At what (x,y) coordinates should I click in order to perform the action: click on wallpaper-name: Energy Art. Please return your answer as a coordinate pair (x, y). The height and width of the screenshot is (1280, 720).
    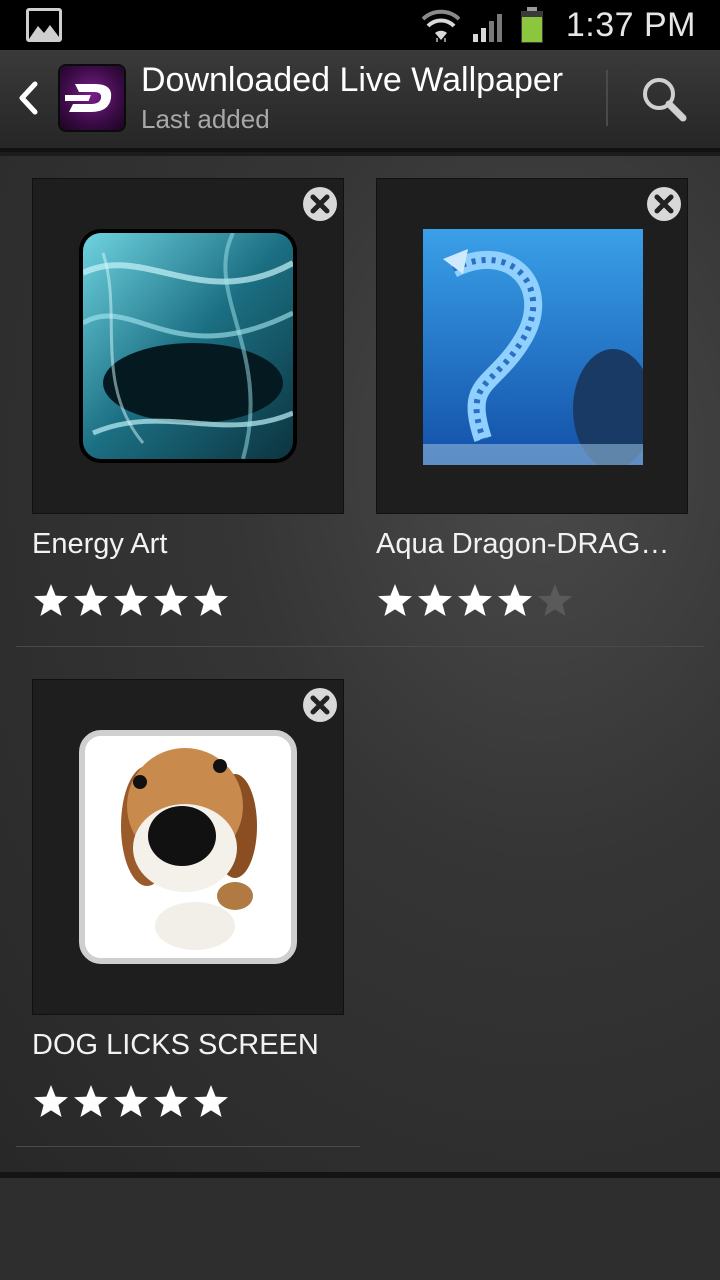
    Looking at the image, I should click on (100, 544).